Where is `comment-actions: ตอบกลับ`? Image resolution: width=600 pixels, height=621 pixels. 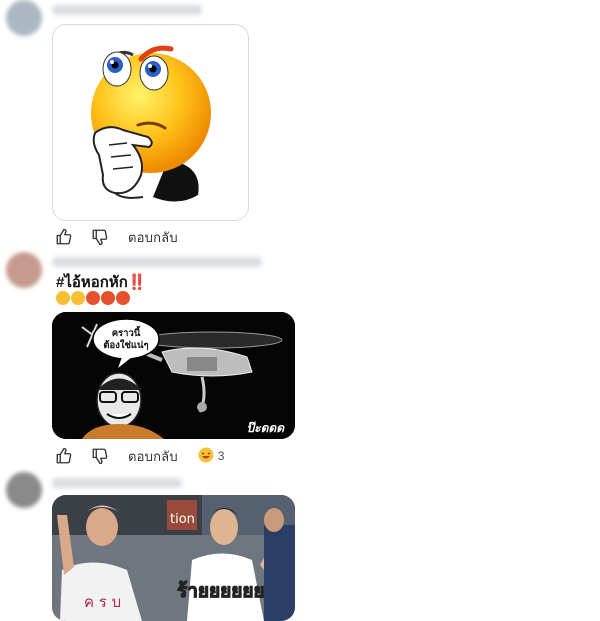 comment-actions: ตอบกลับ is located at coordinates (116, 237).